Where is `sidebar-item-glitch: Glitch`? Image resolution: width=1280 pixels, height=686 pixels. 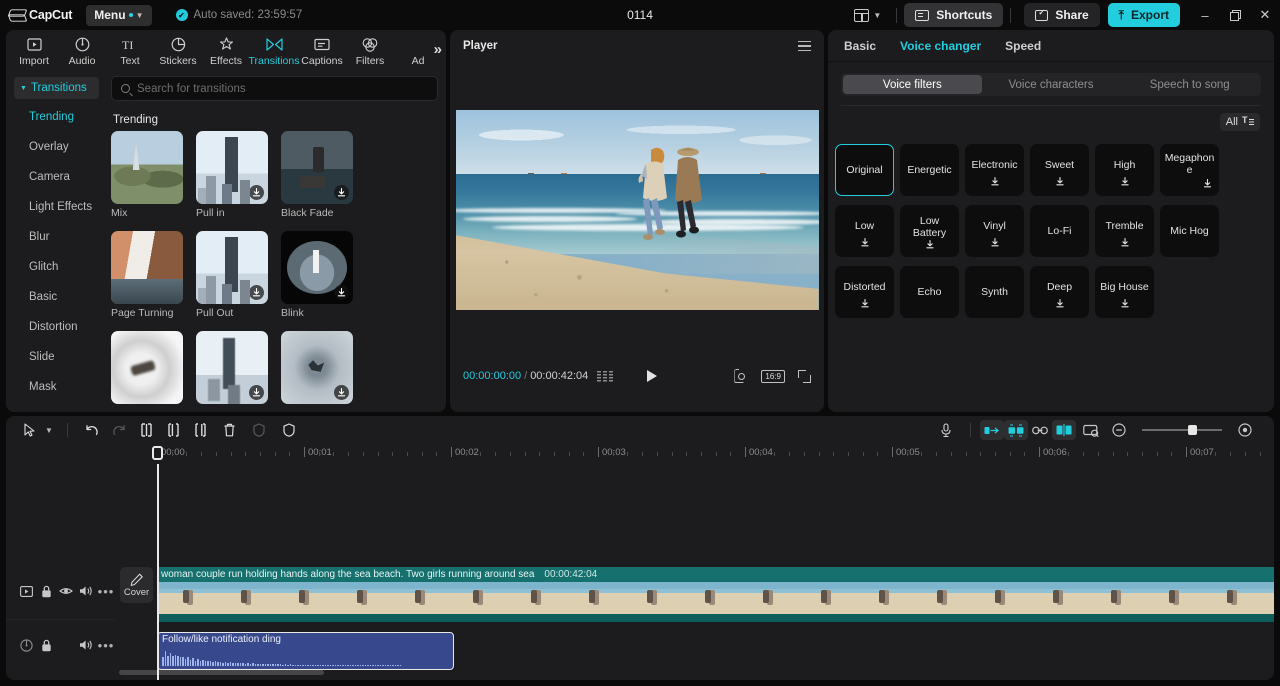 sidebar-item-glitch: Glitch is located at coordinates (55, 267).